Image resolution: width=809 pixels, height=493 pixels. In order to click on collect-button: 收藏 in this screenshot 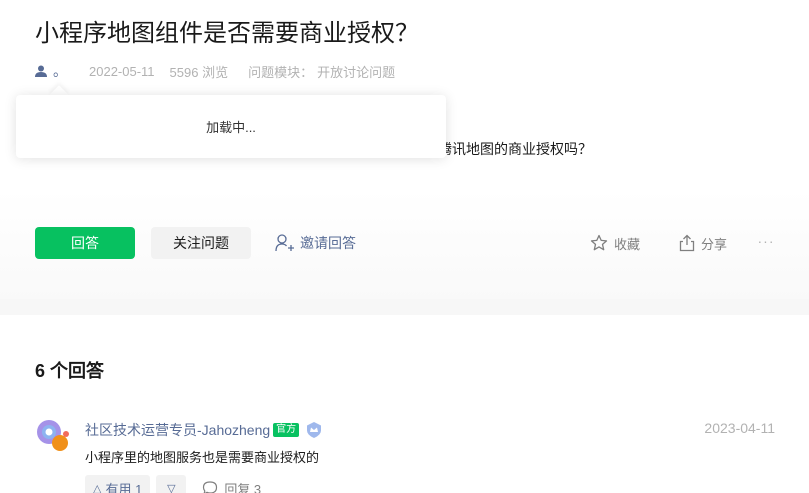, I will do `click(615, 243)`.